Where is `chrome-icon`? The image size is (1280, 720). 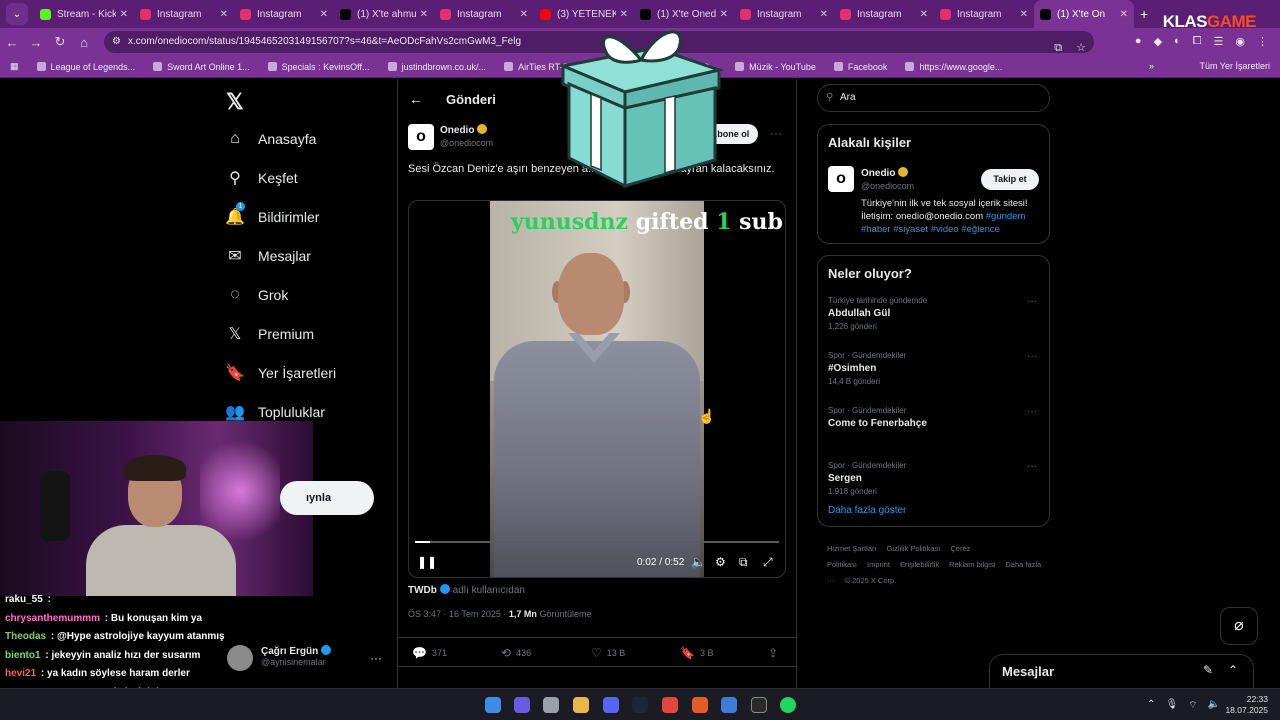
chrome-icon is located at coordinates (670, 705).